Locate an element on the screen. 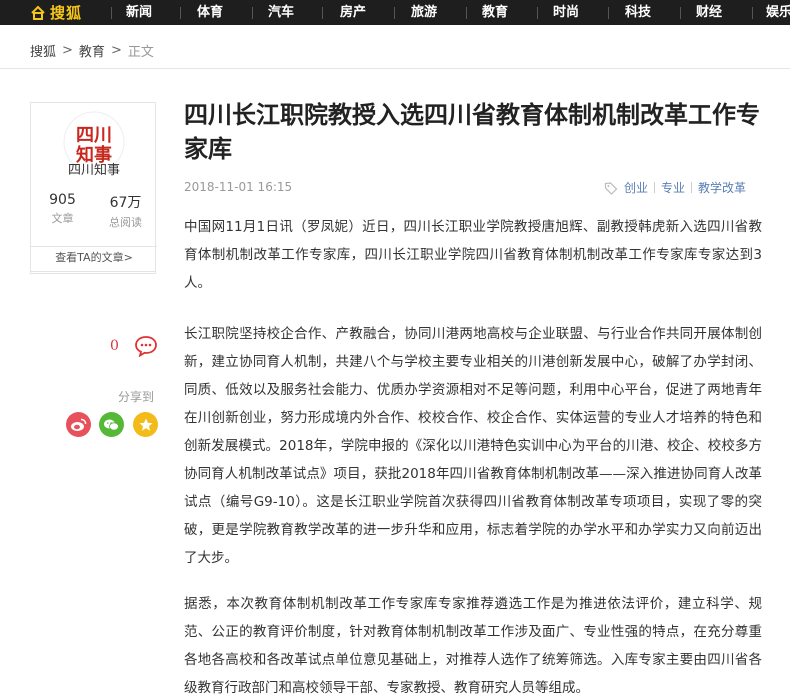  tag-zhuanye: 专业 is located at coordinates (673, 187).